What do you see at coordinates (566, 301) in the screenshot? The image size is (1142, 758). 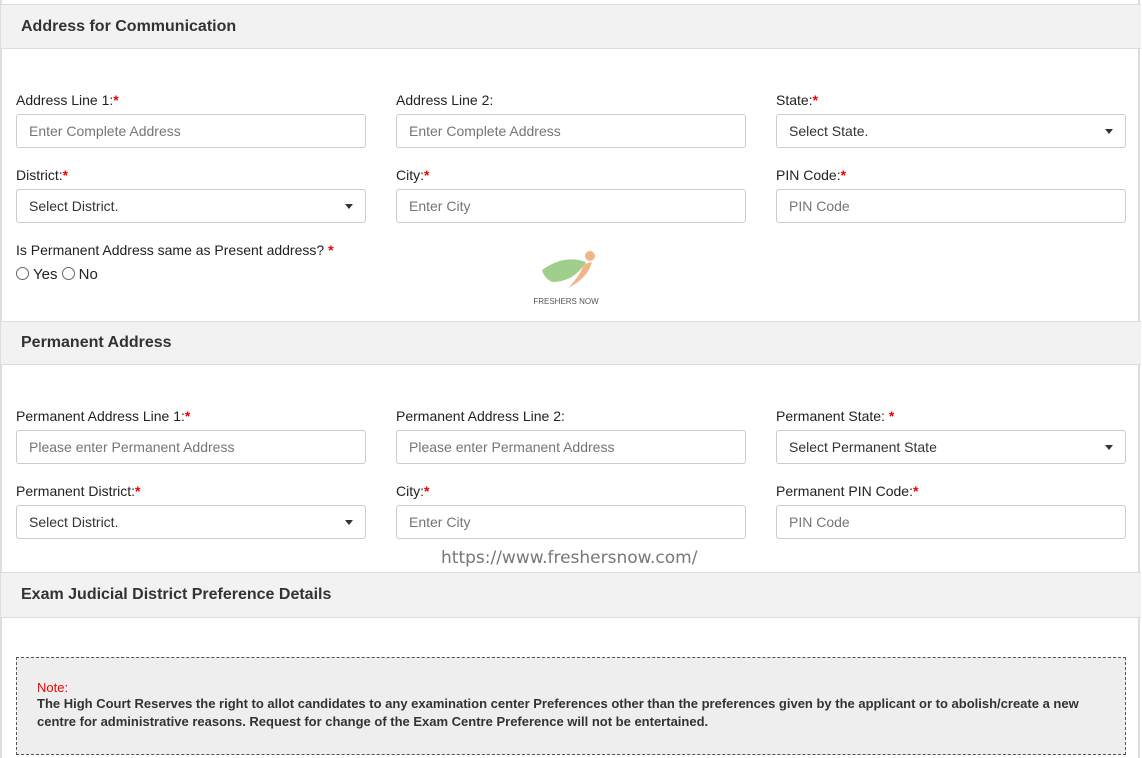 I see `logo-text: FRESHERS NOW` at bounding box center [566, 301].